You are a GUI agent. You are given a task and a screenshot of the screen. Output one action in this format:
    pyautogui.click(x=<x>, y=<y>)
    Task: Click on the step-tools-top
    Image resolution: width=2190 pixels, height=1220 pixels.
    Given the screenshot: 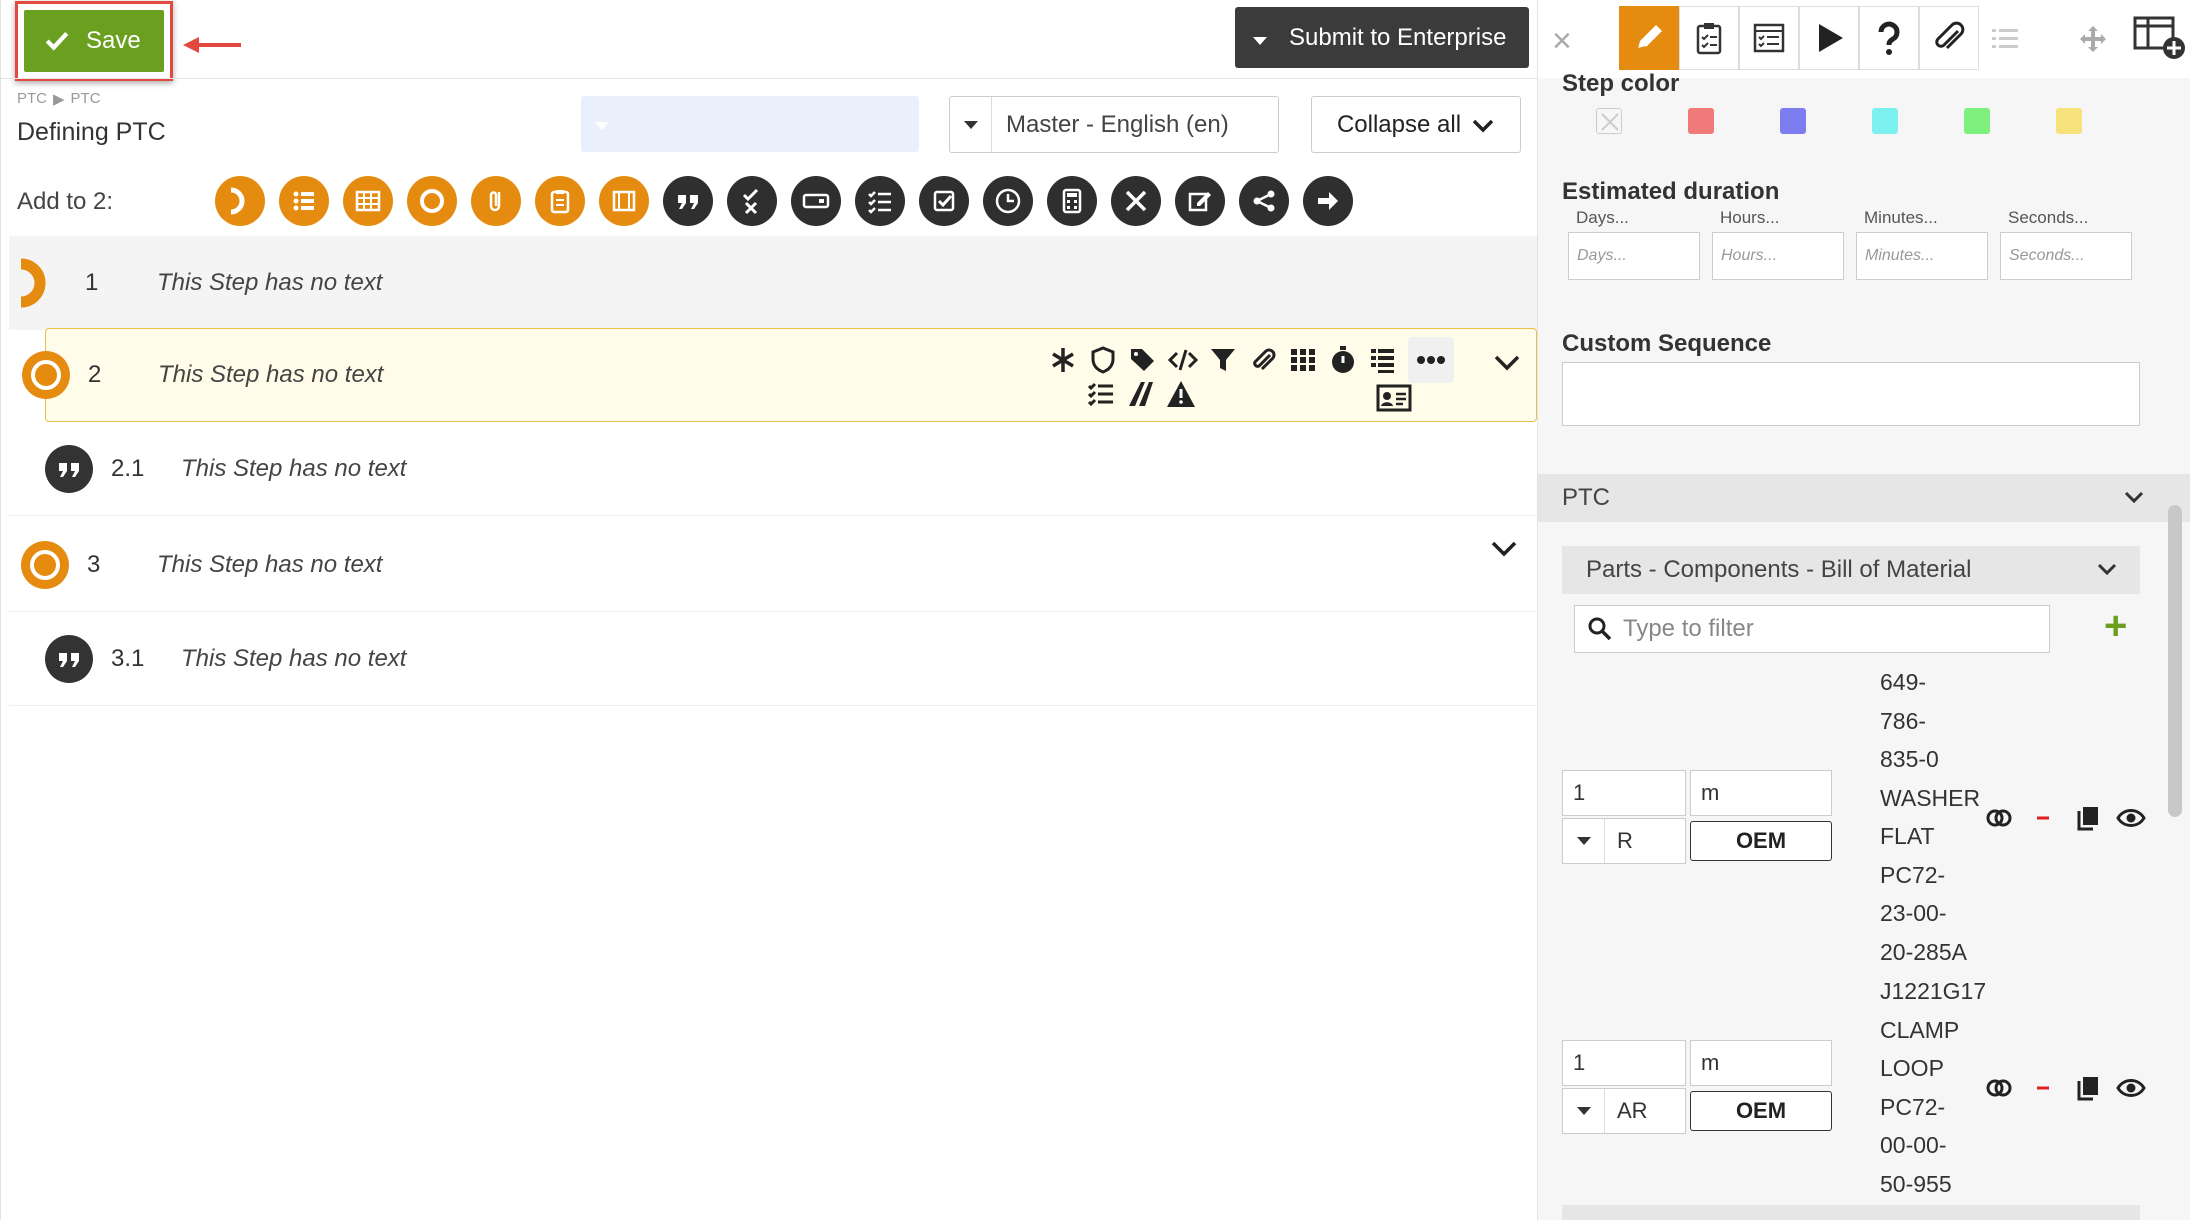 What is the action you would take?
    pyautogui.click(x=1251, y=360)
    